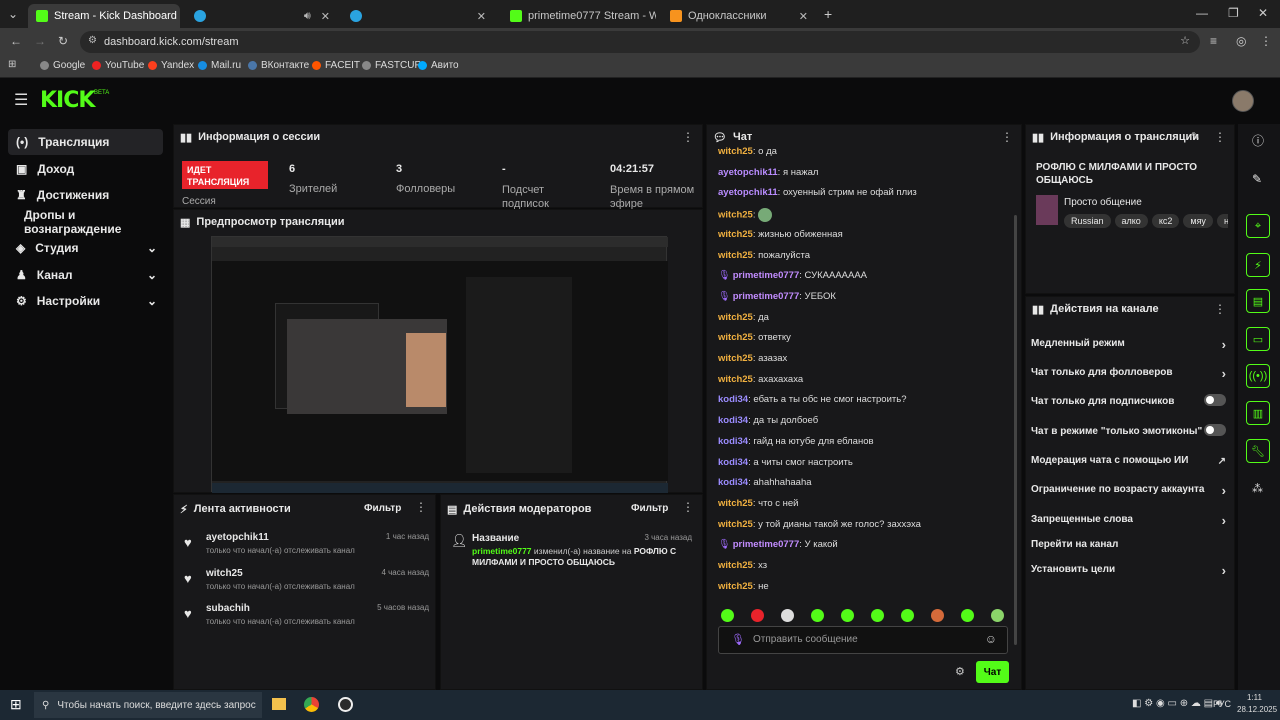  I want to click on new-tab-icon: +, so click(828, 14).